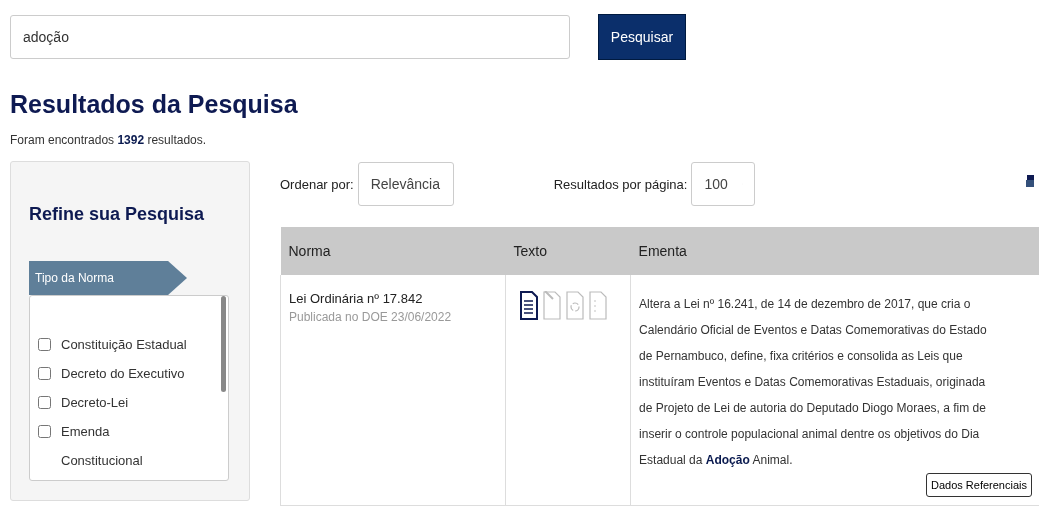 The height and width of the screenshot is (507, 1039). I want to click on sort-label: Ordenar por:, so click(317, 184).